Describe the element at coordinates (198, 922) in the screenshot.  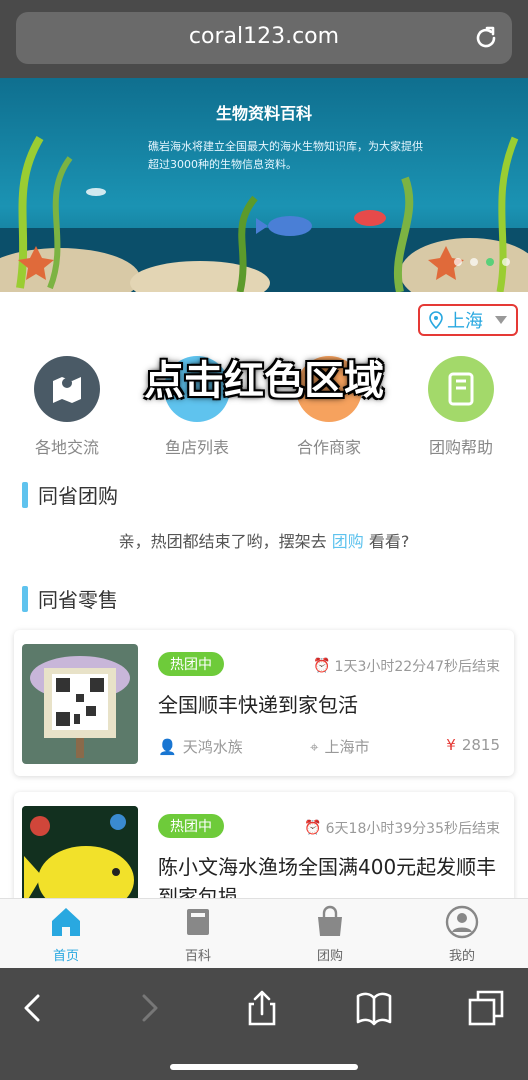
I see `book-icon` at that location.